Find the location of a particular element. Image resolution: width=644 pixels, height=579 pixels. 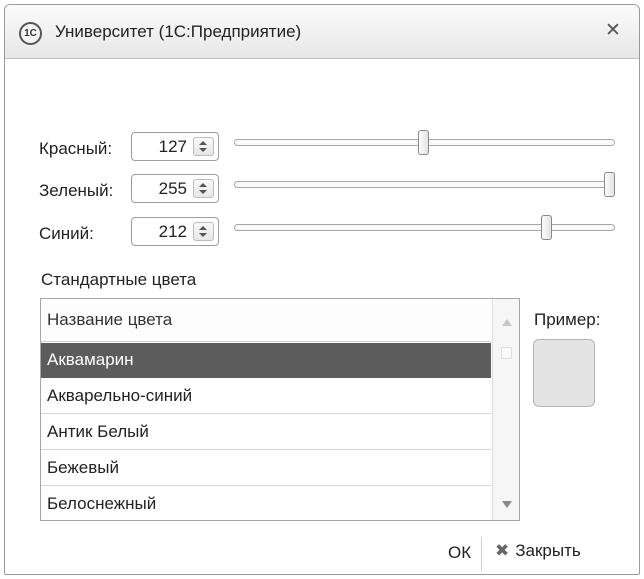

list-item-label: Акварельно-синий is located at coordinates (120, 395).